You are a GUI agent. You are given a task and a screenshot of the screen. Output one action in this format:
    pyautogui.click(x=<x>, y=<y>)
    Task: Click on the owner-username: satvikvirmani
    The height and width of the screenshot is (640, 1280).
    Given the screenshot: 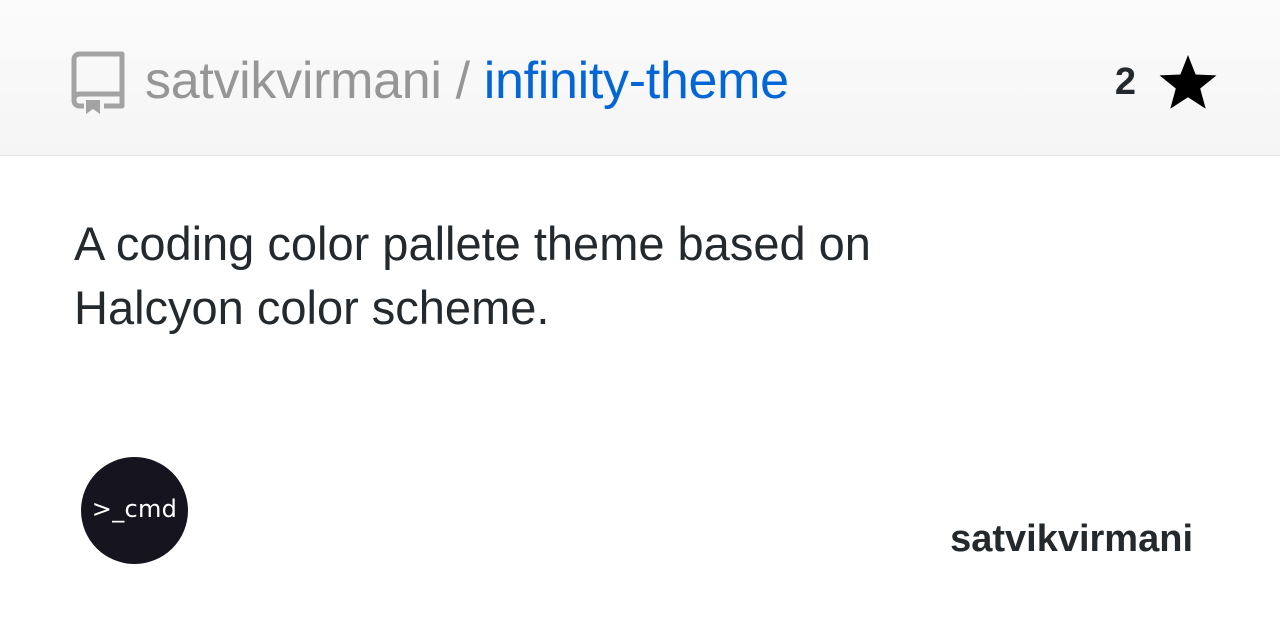 What is the action you would take?
    pyautogui.click(x=1071, y=539)
    